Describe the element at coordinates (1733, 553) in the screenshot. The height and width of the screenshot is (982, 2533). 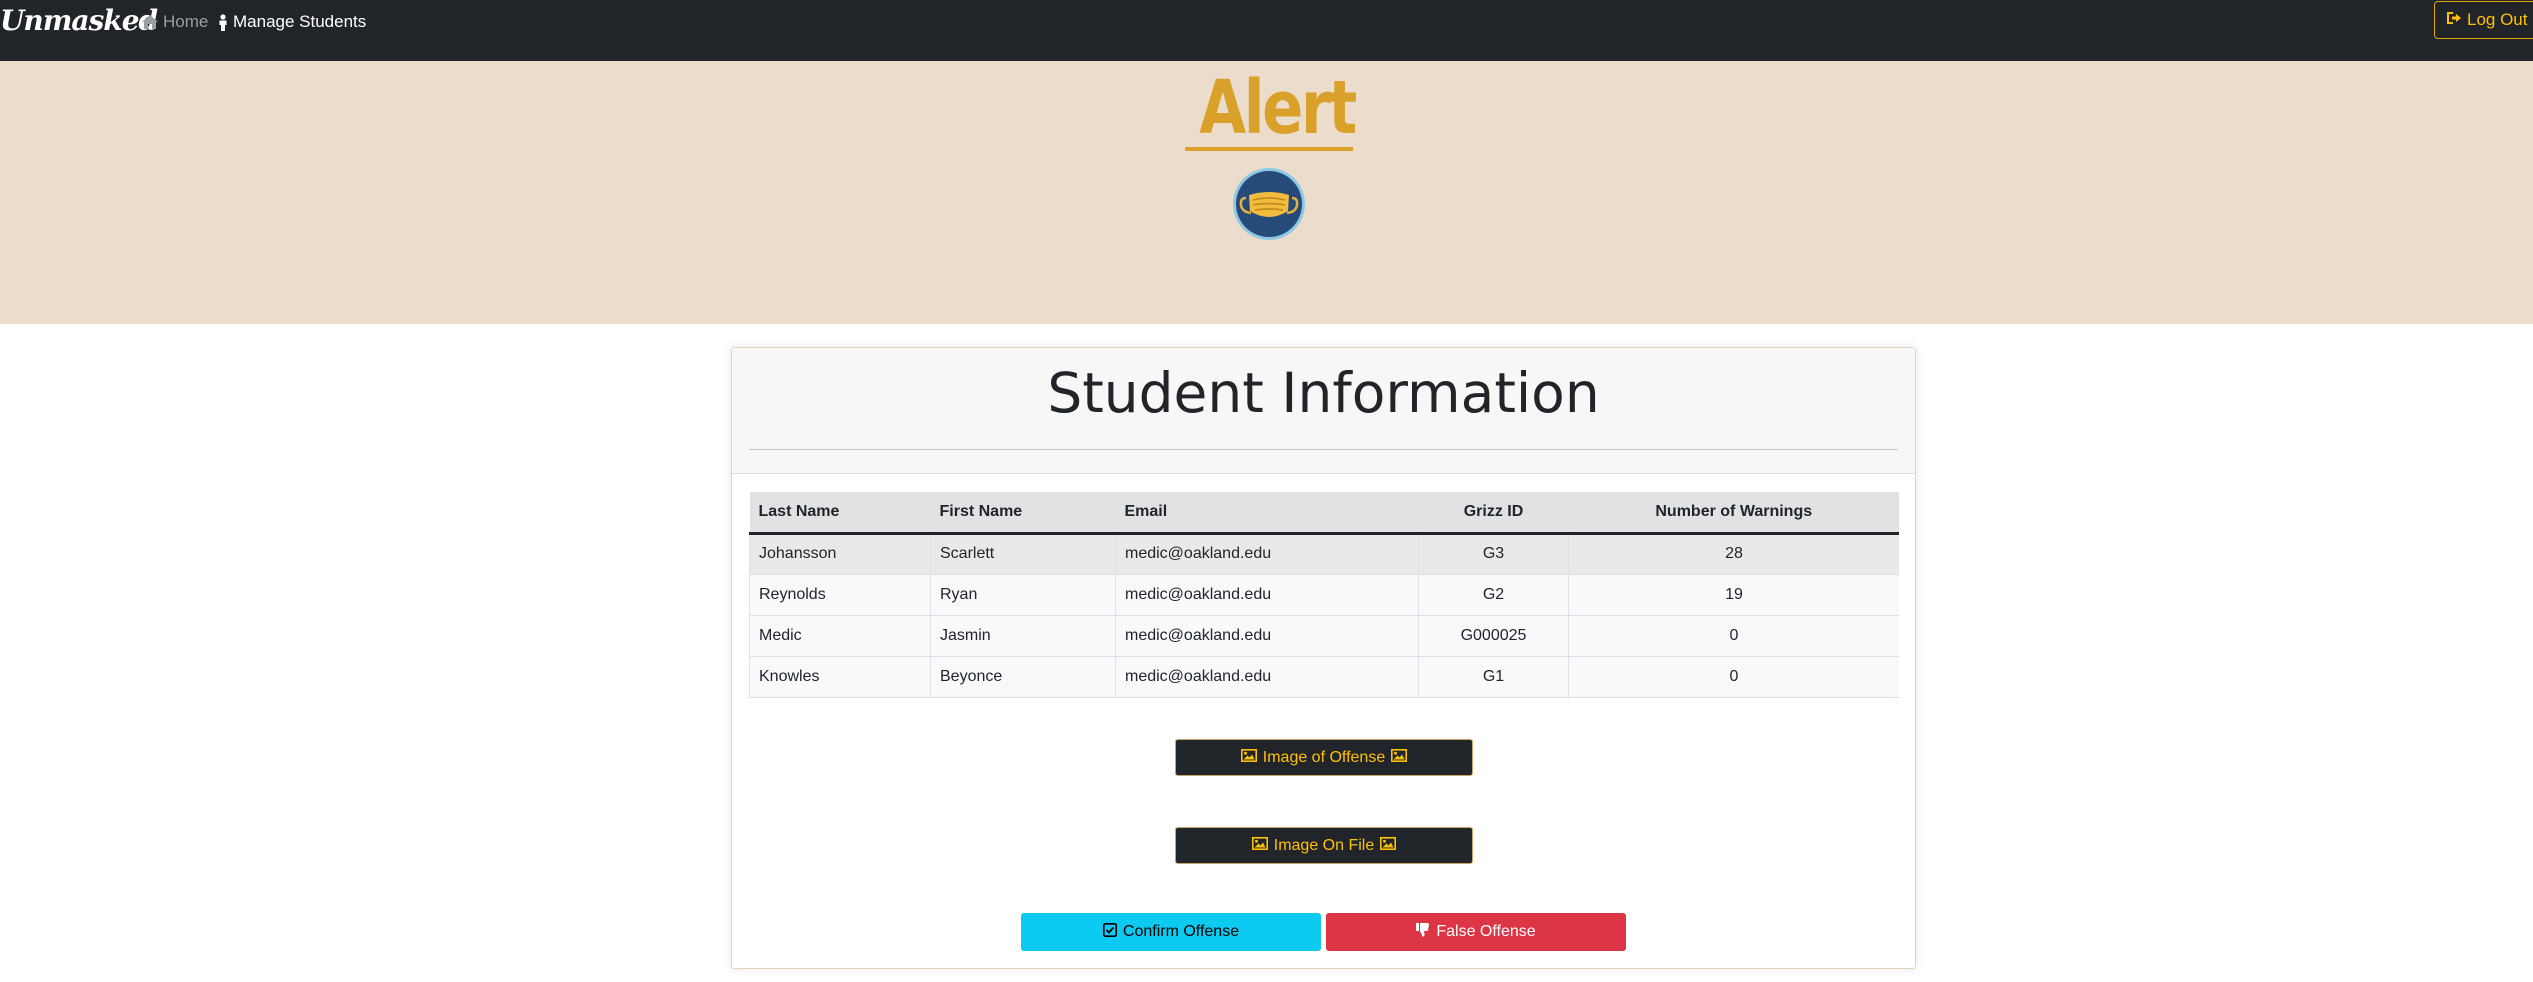
I see `cell-warnings: 28` at that location.